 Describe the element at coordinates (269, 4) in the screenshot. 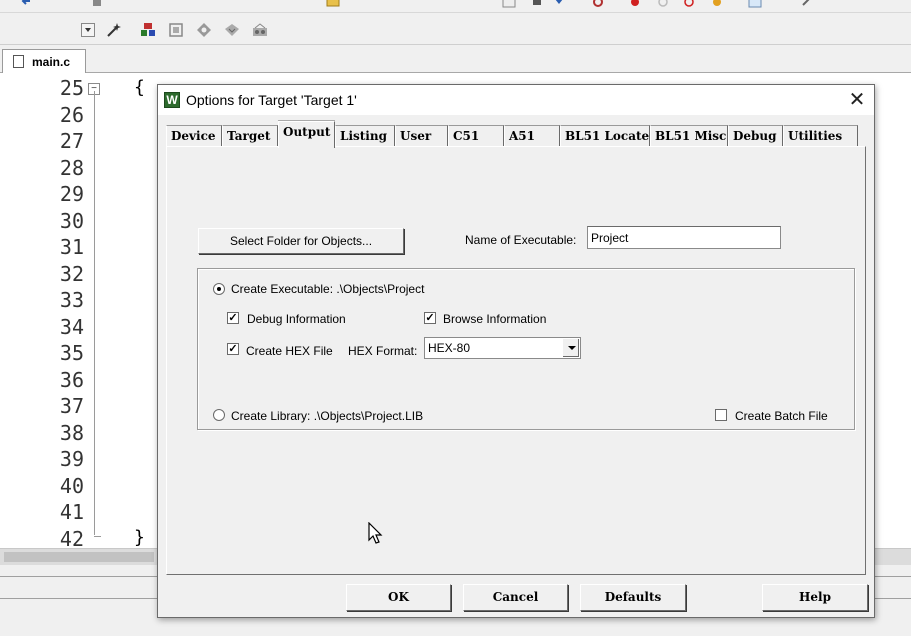

I see `list-icon` at that location.